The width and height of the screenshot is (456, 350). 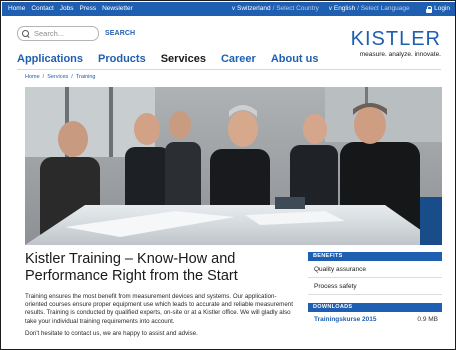 I want to click on country-selector: v Switzerland / Select Country, so click(x=275, y=8).